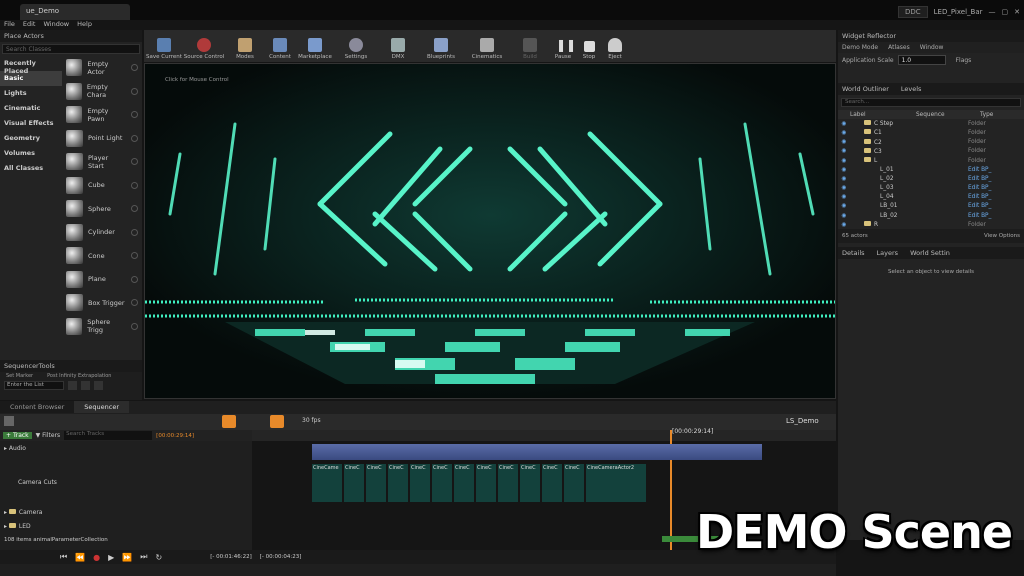  I want to click on search-classes-input: Search Classes, so click(71, 49).